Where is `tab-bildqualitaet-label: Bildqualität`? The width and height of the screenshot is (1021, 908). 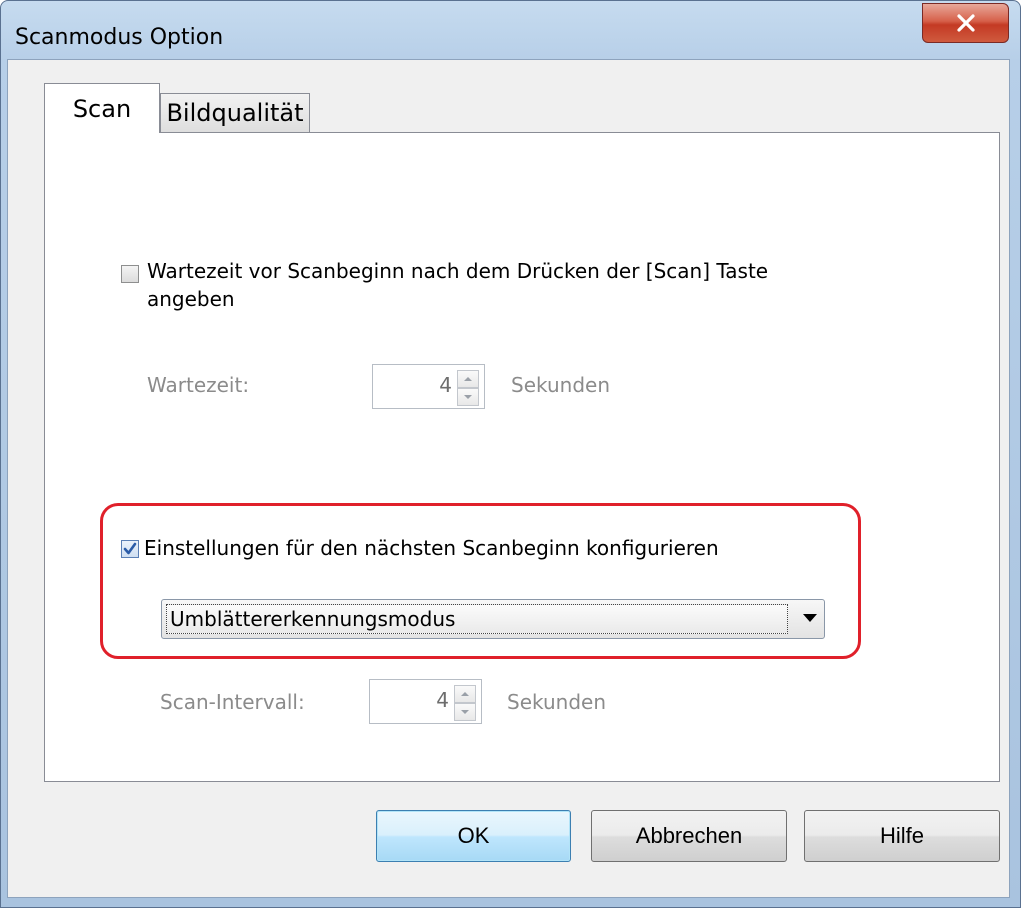 tab-bildqualitaet-label: Bildqualität is located at coordinates (235, 113).